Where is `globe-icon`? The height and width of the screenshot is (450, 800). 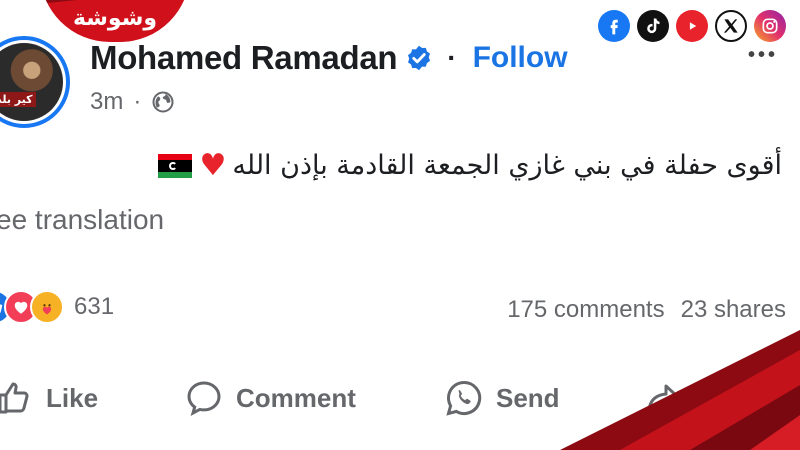 globe-icon is located at coordinates (163, 102).